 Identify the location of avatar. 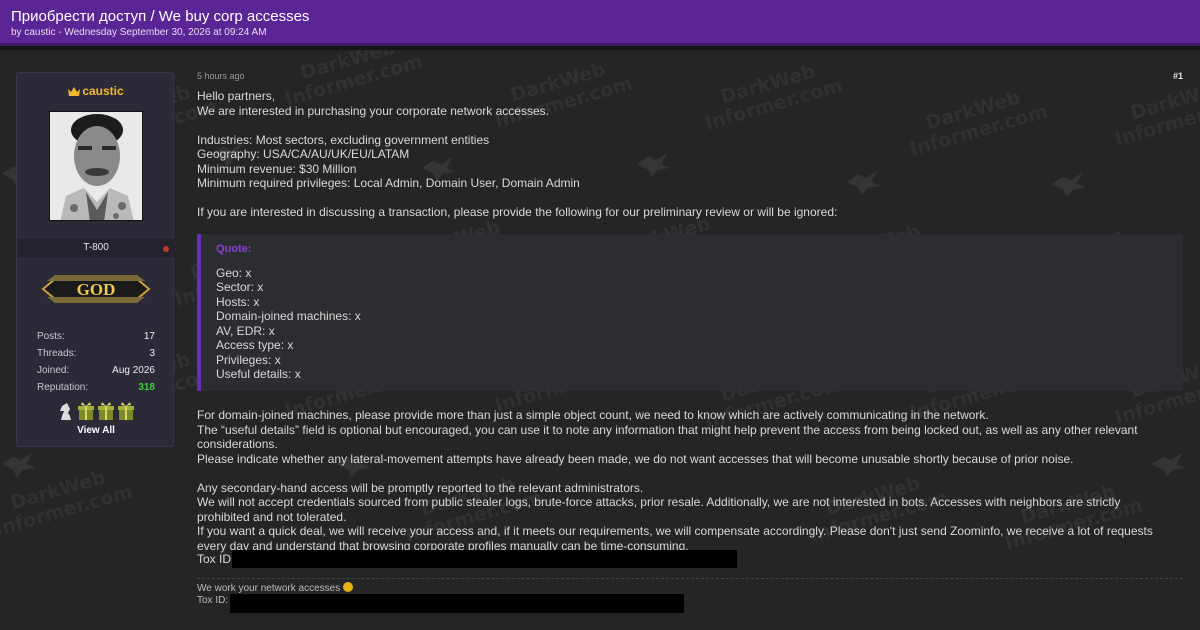
(96, 166).